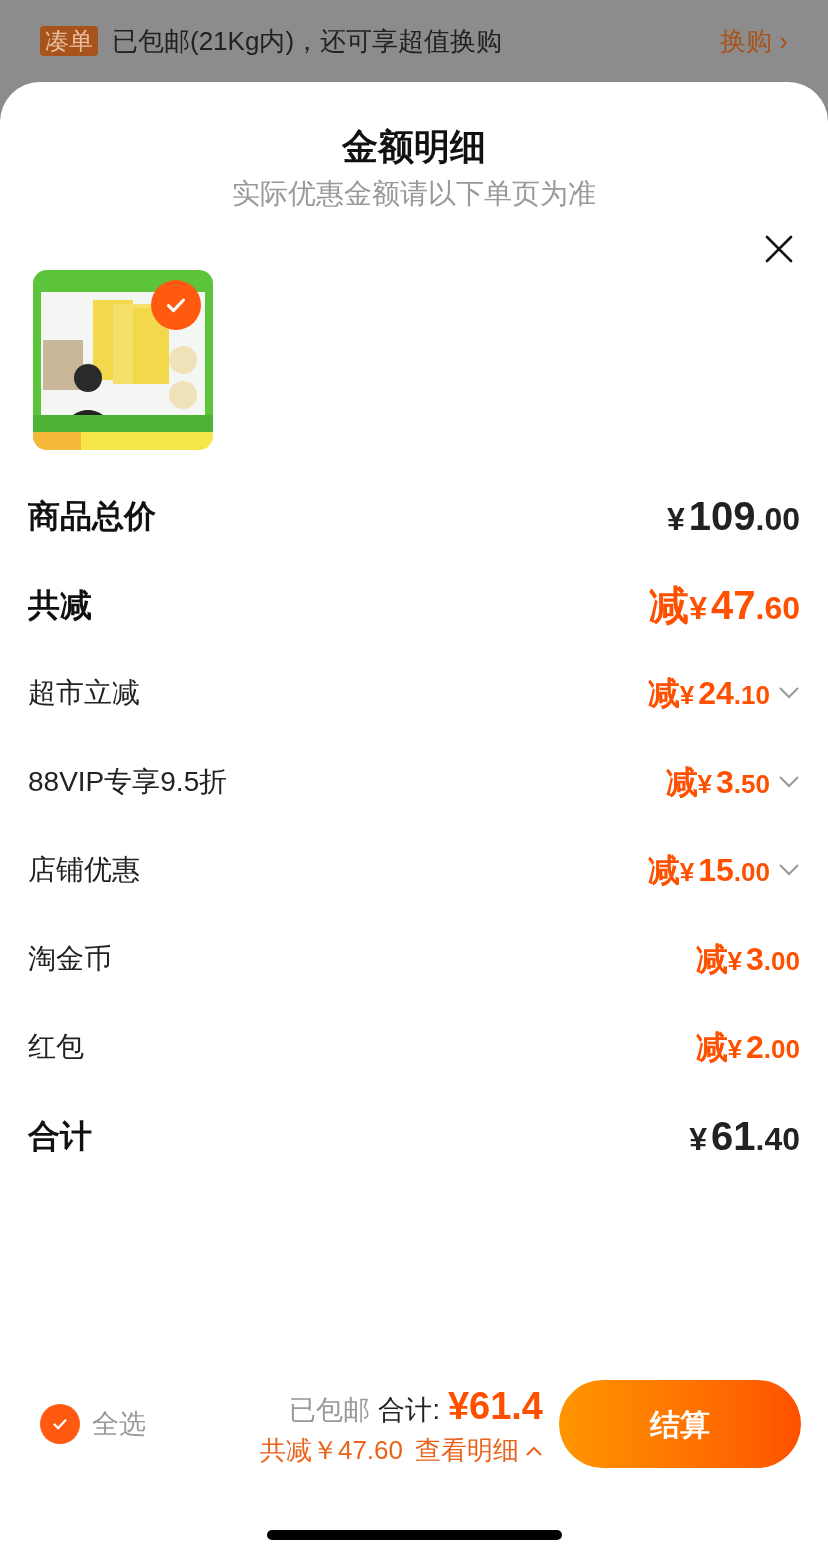 Image resolution: width=828 pixels, height=1556 pixels. What do you see at coordinates (414, 194) in the screenshot?
I see `sheet-subtitle: 实际优惠金额请以下单页为准` at bounding box center [414, 194].